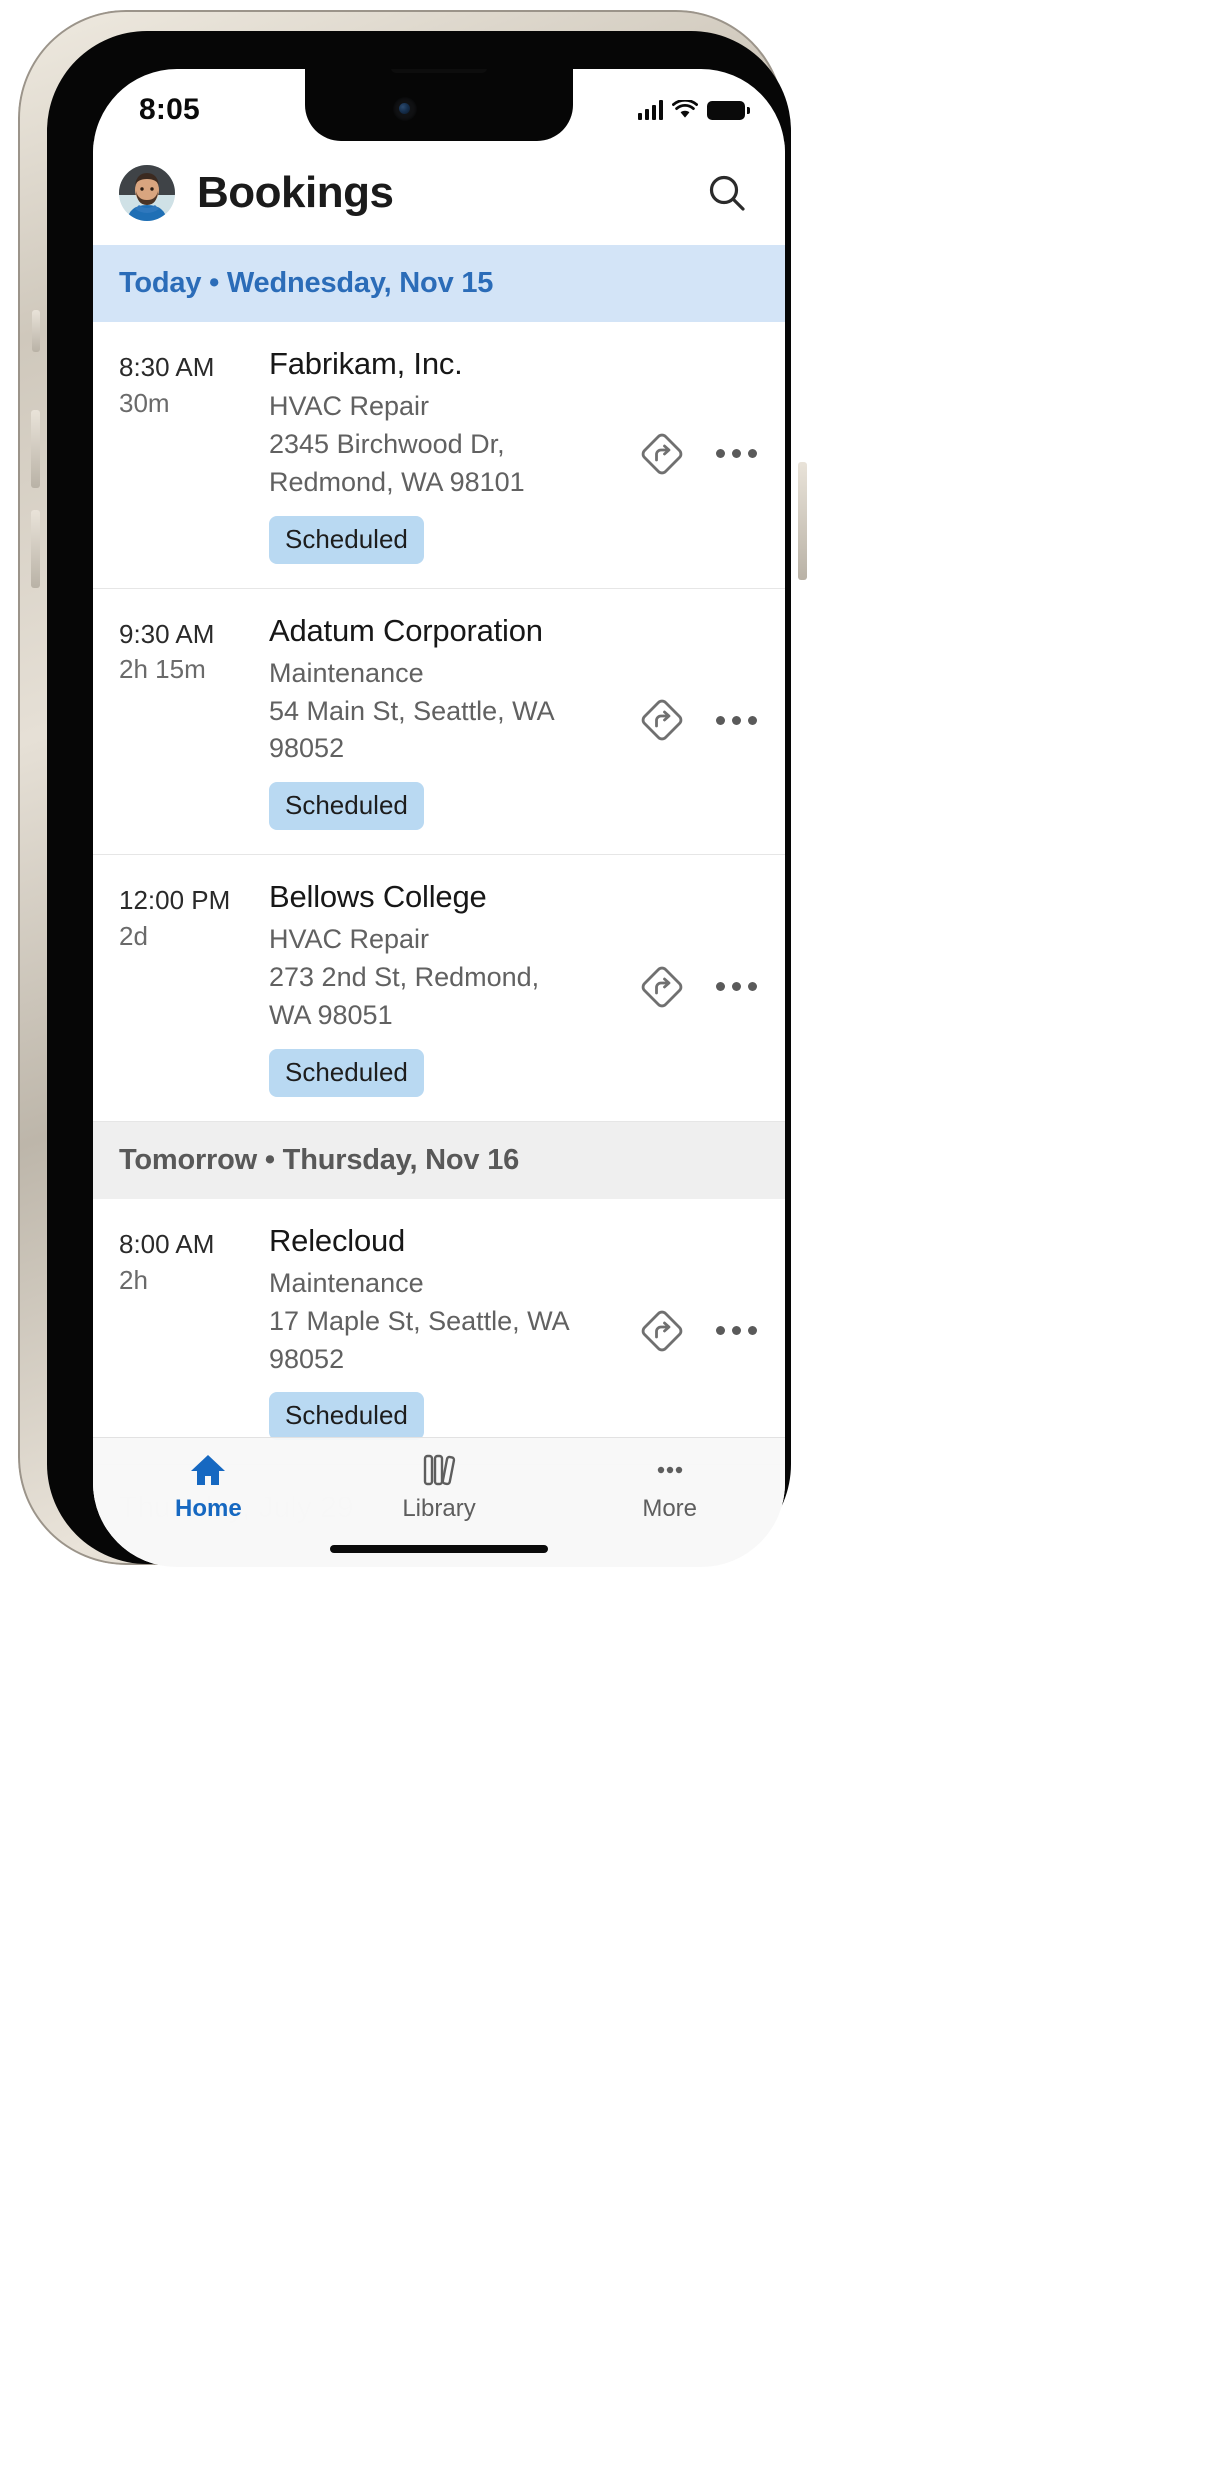 The height and width of the screenshot is (2475, 1222). What do you see at coordinates (36, 331) in the screenshot?
I see `silent-switch` at bounding box center [36, 331].